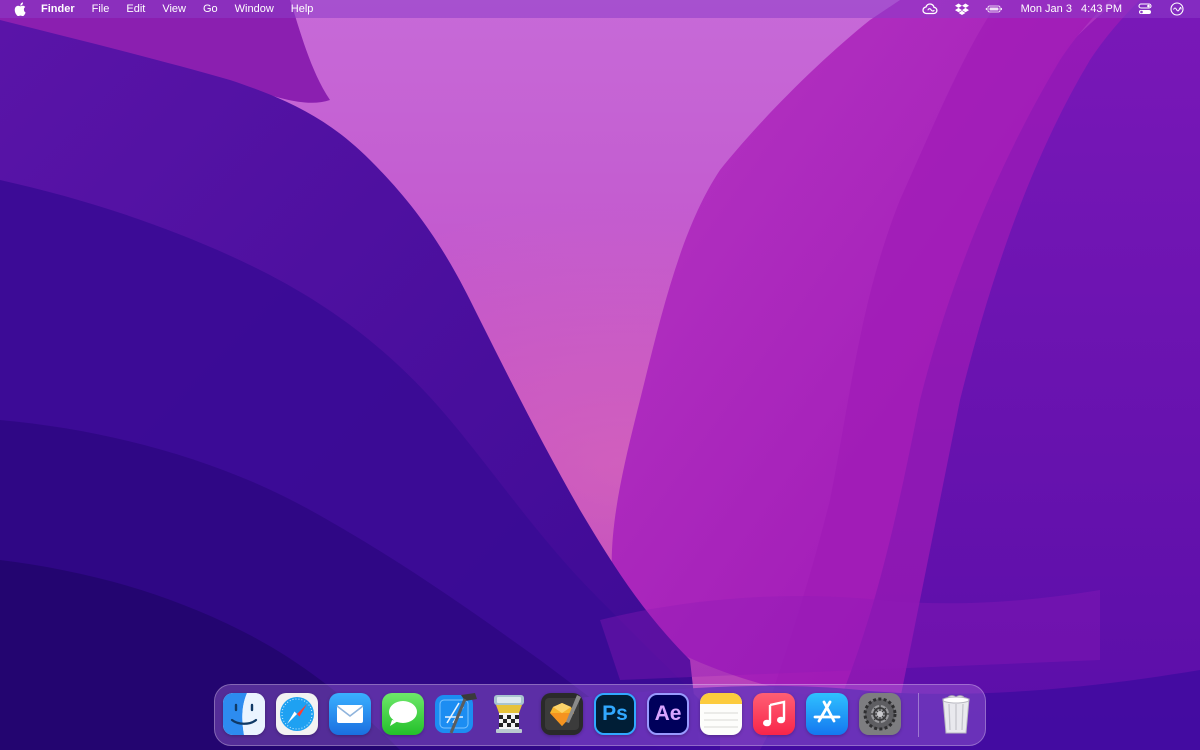 The height and width of the screenshot is (750, 1200). I want to click on menu-bar-left: Finder File Edit View Go Window Help, so click(165, 9).